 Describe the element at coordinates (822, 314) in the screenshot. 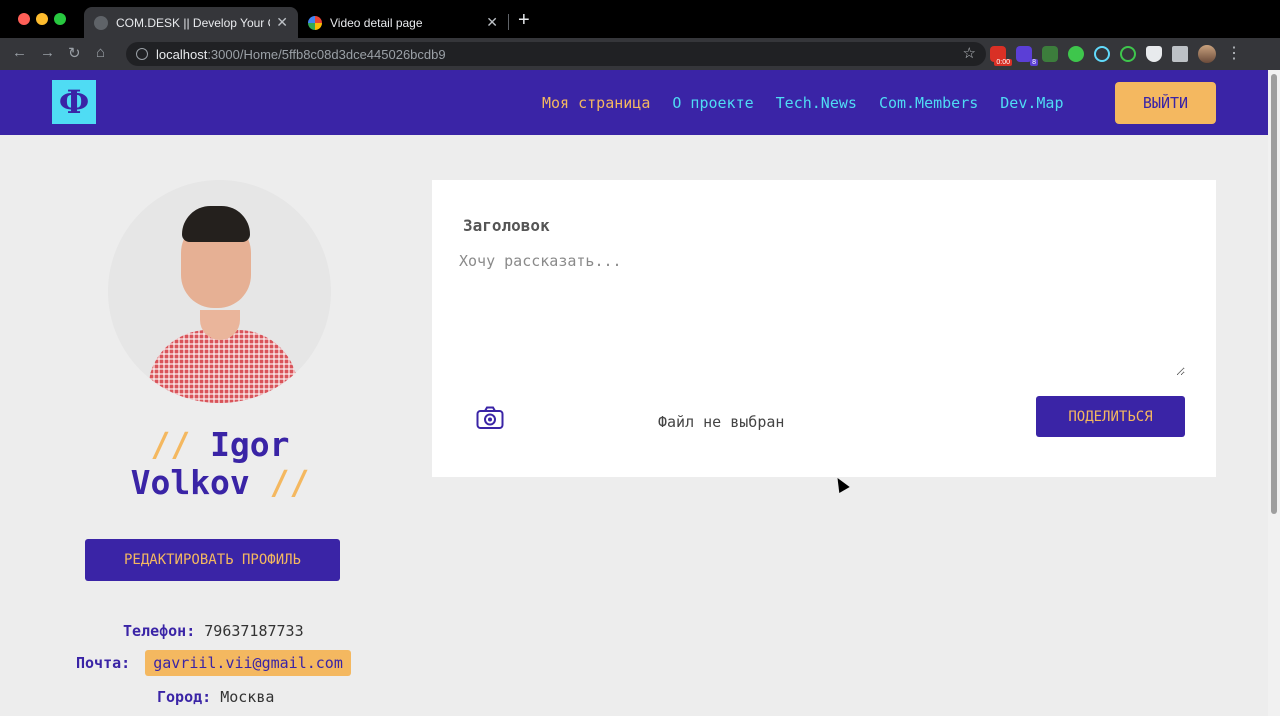

I see `post-textarea` at that location.